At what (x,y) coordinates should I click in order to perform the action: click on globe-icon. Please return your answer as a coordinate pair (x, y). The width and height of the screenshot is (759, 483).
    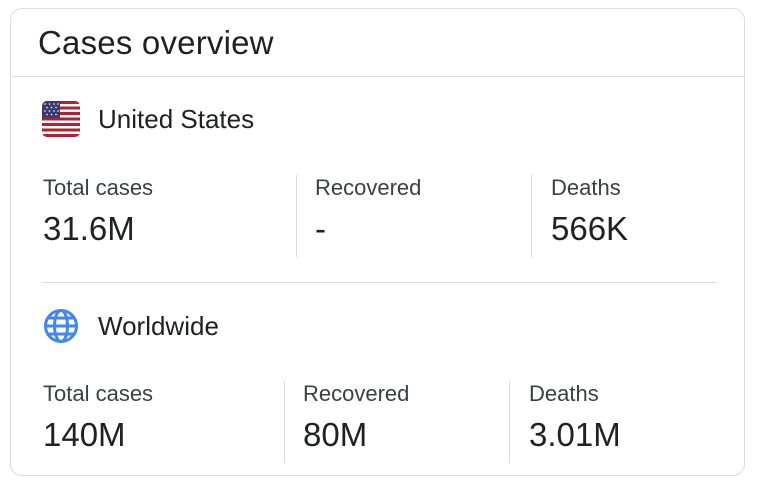
    Looking at the image, I should click on (70, 326).